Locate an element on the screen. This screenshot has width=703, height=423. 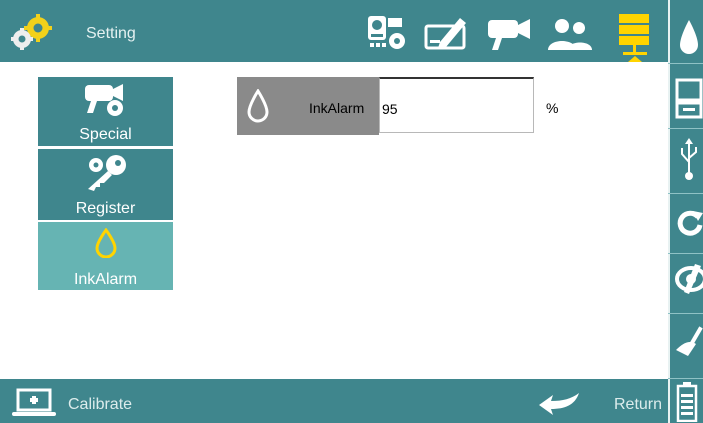
refresh-icon is located at coordinates (689, 223).